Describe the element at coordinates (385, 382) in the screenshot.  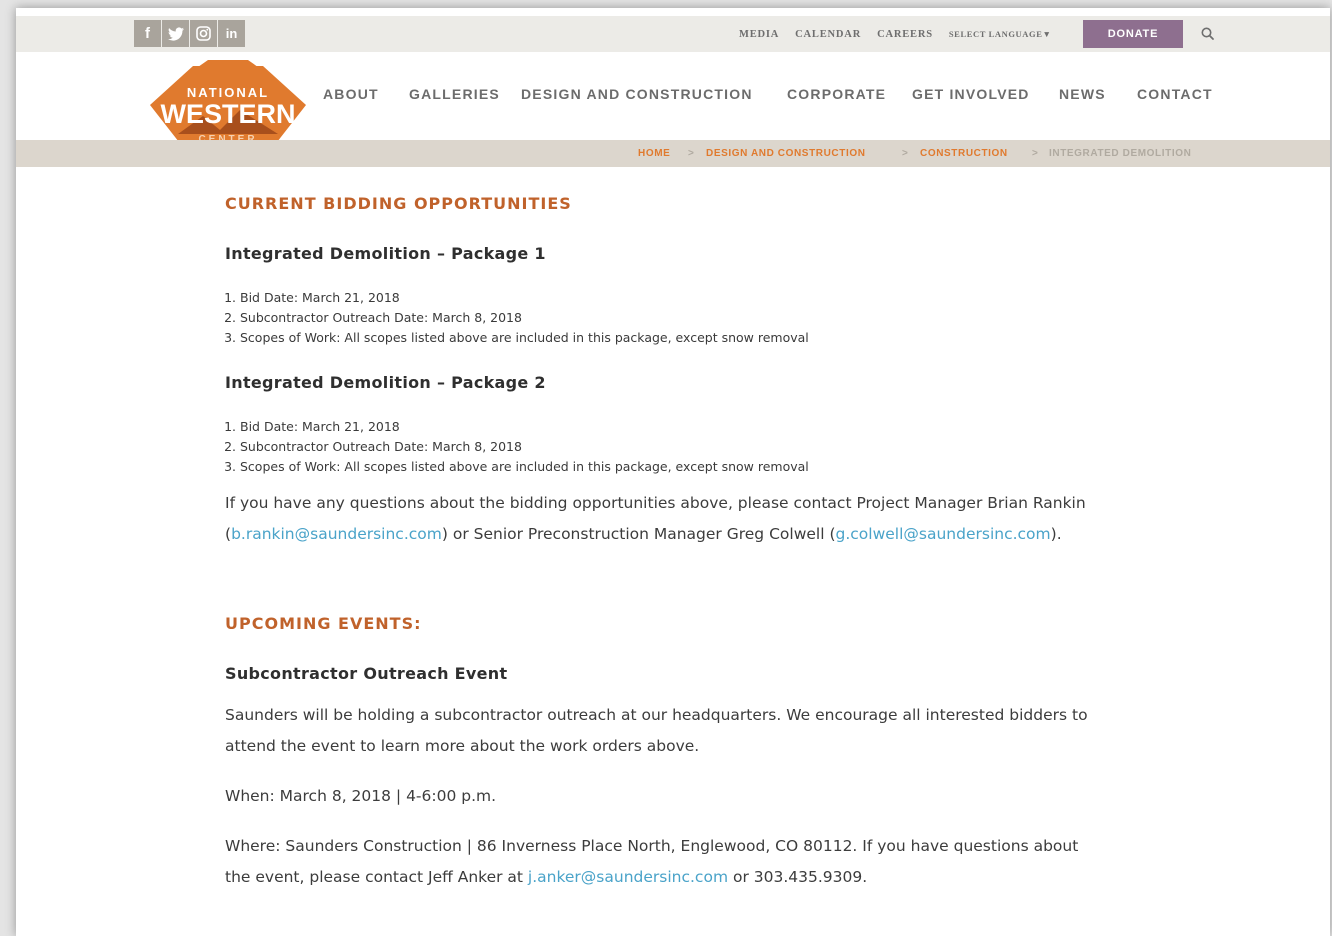
I see `package-2-title: Integrated Demolition – Package 2` at that location.